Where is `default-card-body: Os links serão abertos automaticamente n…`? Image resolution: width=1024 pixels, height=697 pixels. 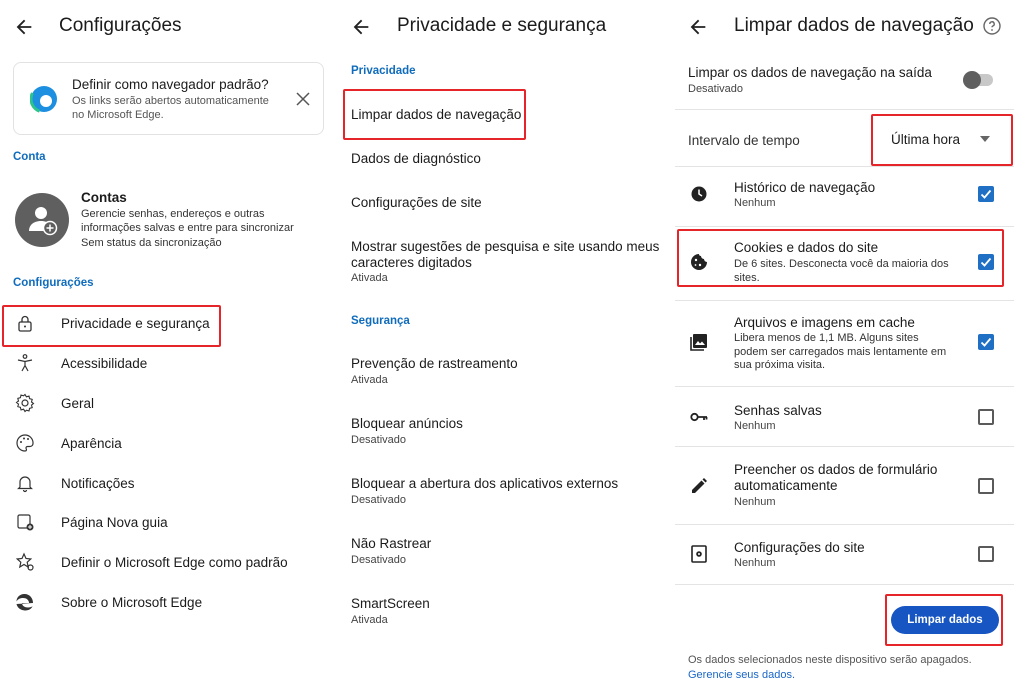 default-card-body: Os links serão abertos automaticamente n… is located at coordinates (170, 108).